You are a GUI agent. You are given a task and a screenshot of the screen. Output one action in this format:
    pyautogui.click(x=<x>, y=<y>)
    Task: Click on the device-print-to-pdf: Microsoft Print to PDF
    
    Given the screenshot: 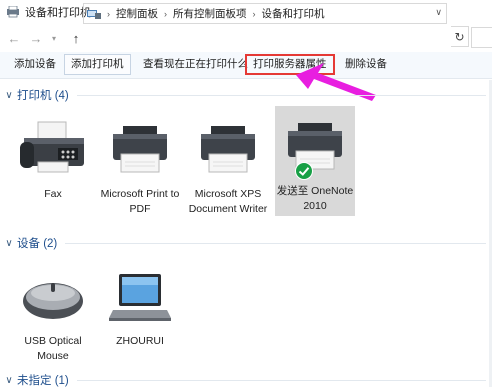 What is the action you would take?
    pyautogui.click(x=140, y=164)
    